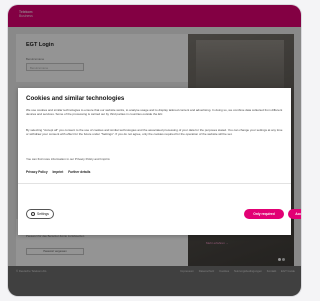 The width and height of the screenshot is (320, 301). Describe the element at coordinates (33, 214) in the screenshot. I see `gear-icon` at that location.